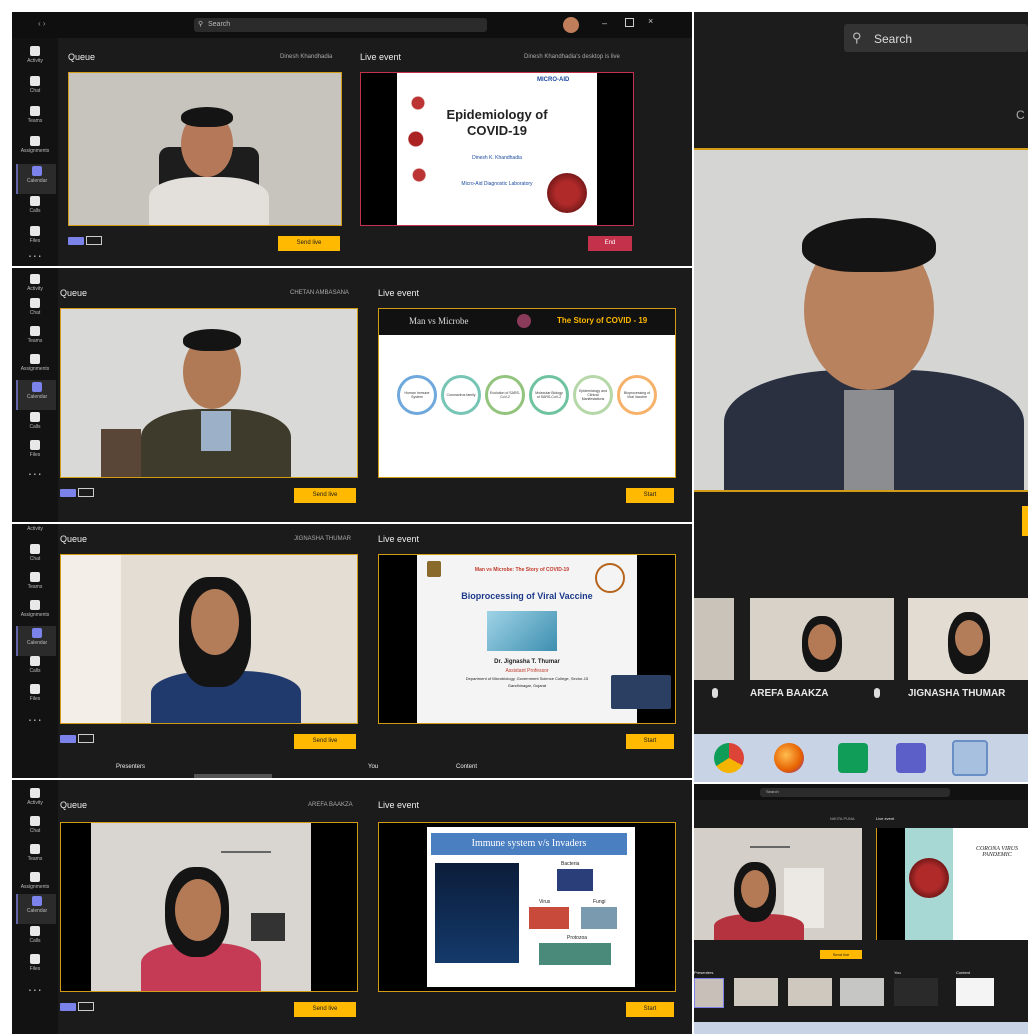 This screenshot has width=1028, height=1034. What do you see at coordinates (68, 1007) in the screenshot?
I see `layout-single-icon` at bounding box center [68, 1007].